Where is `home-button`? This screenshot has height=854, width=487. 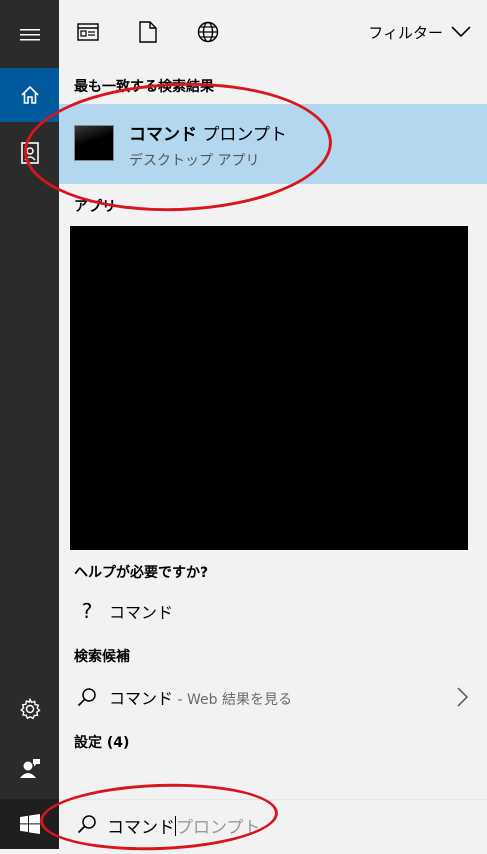 home-button is located at coordinates (29, 95).